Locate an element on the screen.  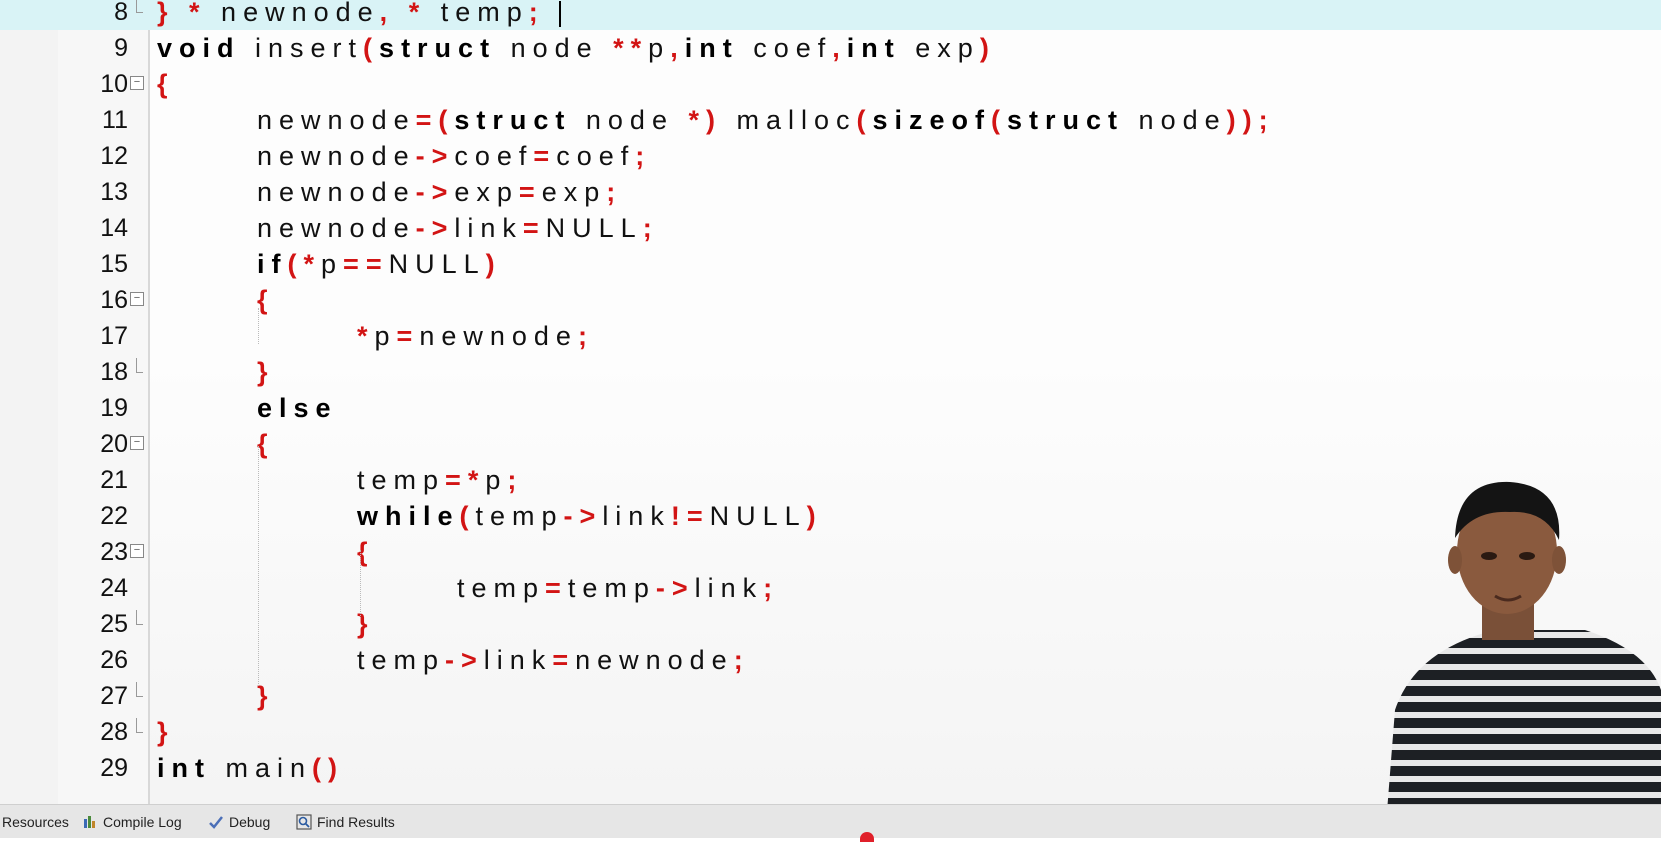
tab-label: Compile Log is located at coordinates (142, 822).